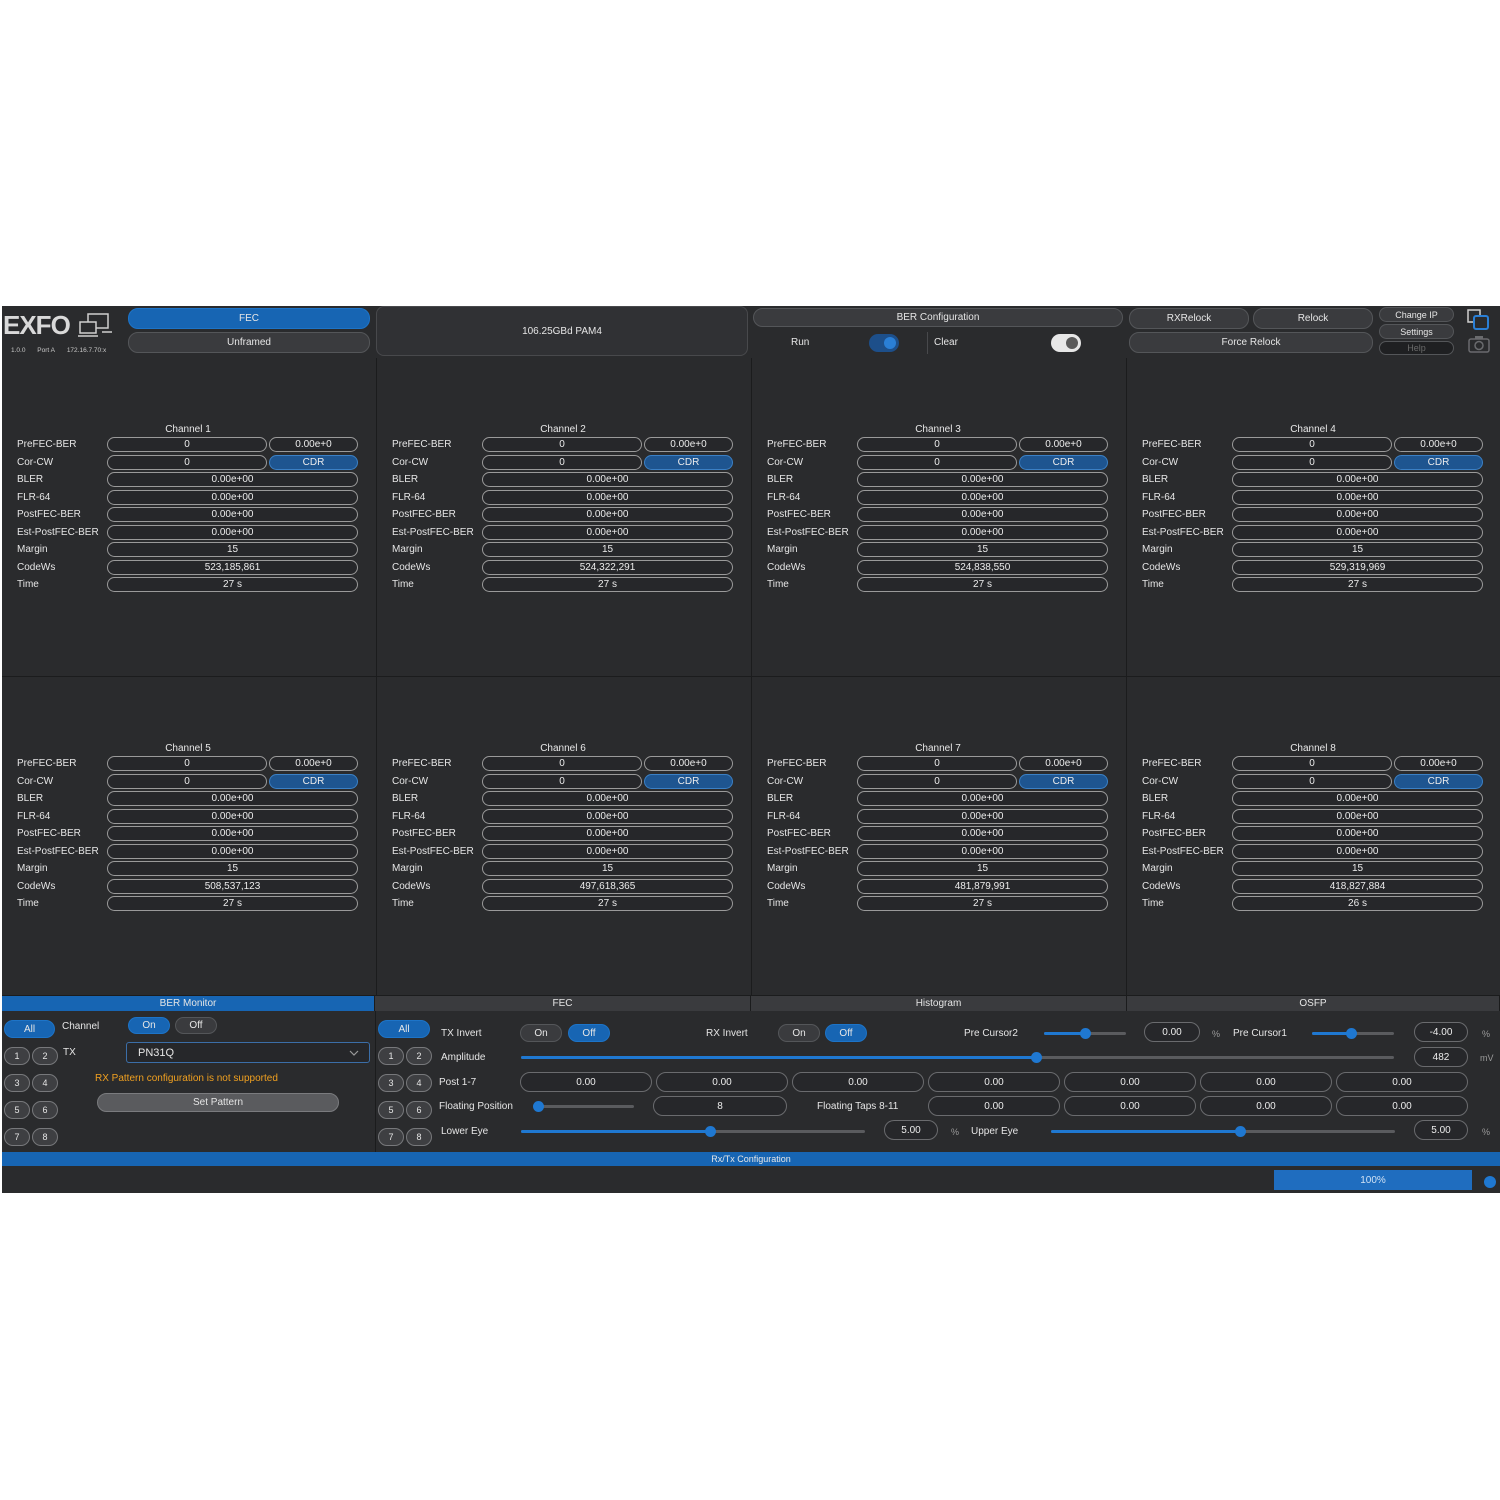  Describe the element at coordinates (937, 462) in the screenshot. I see `corcw-value: 0` at that location.